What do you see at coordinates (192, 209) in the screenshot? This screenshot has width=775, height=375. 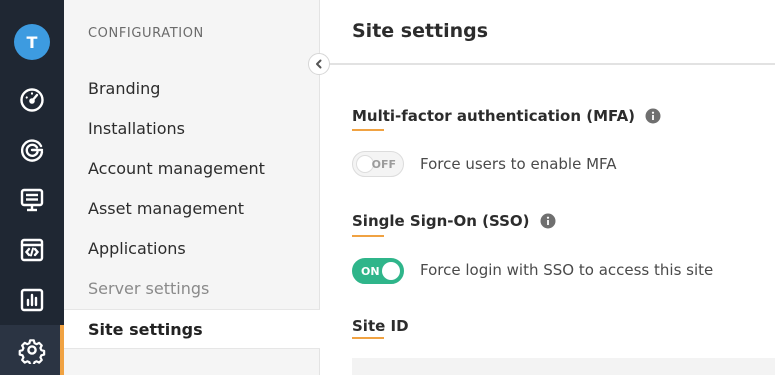 I see `sidebar-item-asset-management: Asset management` at bounding box center [192, 209].